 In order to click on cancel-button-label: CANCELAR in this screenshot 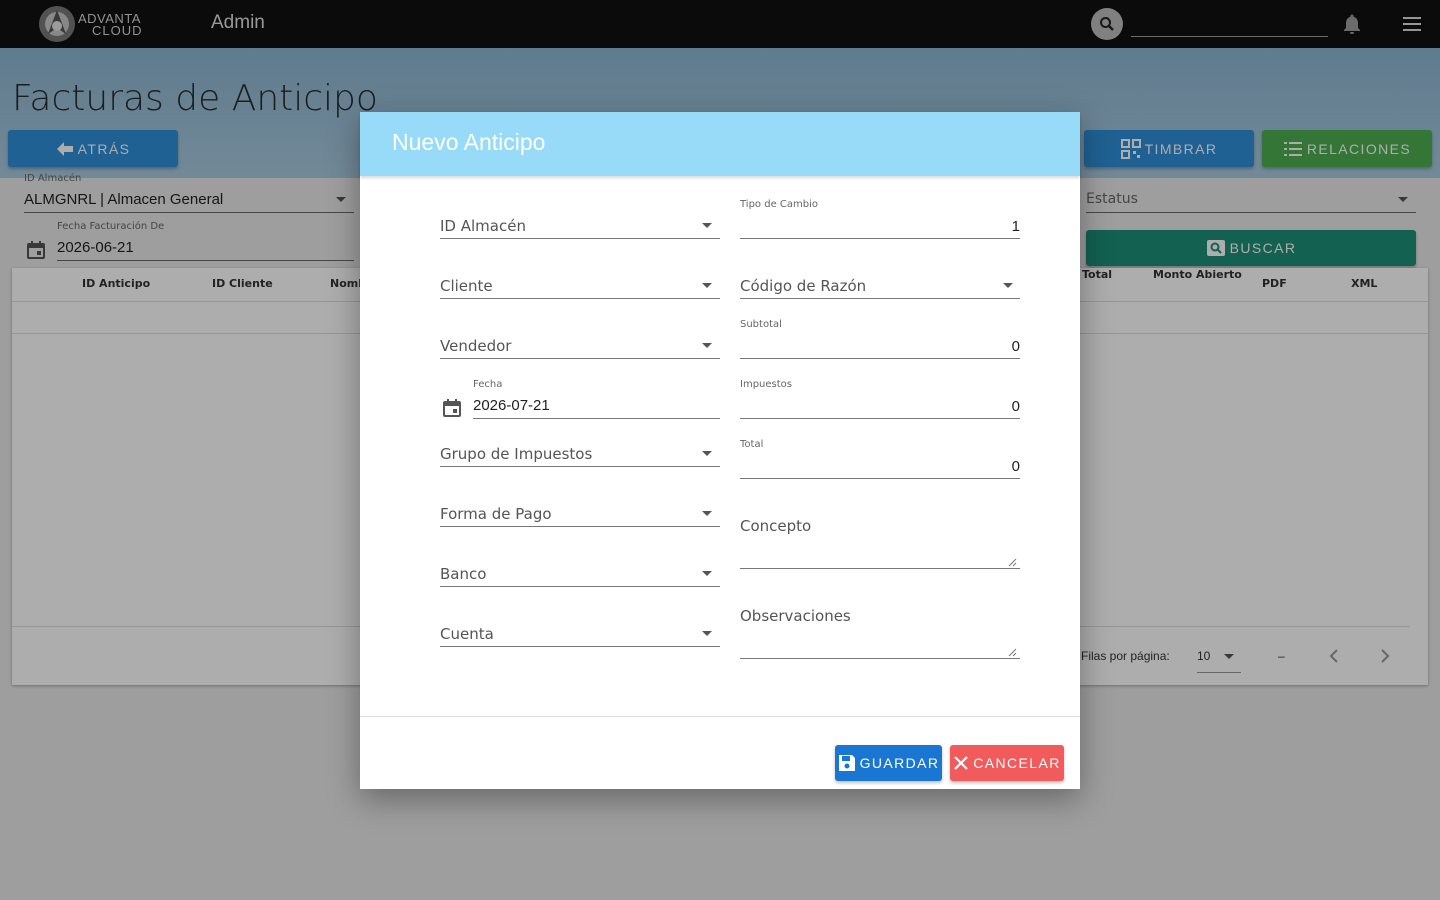, I will do `click(1017, 763)`.